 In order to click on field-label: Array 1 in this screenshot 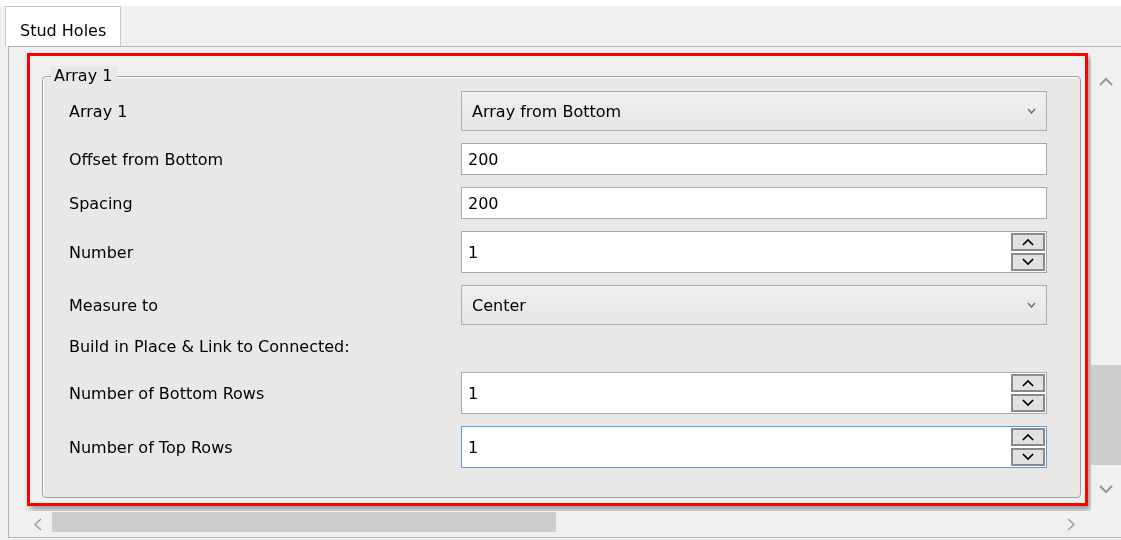, I will do `click(99, 111)`.